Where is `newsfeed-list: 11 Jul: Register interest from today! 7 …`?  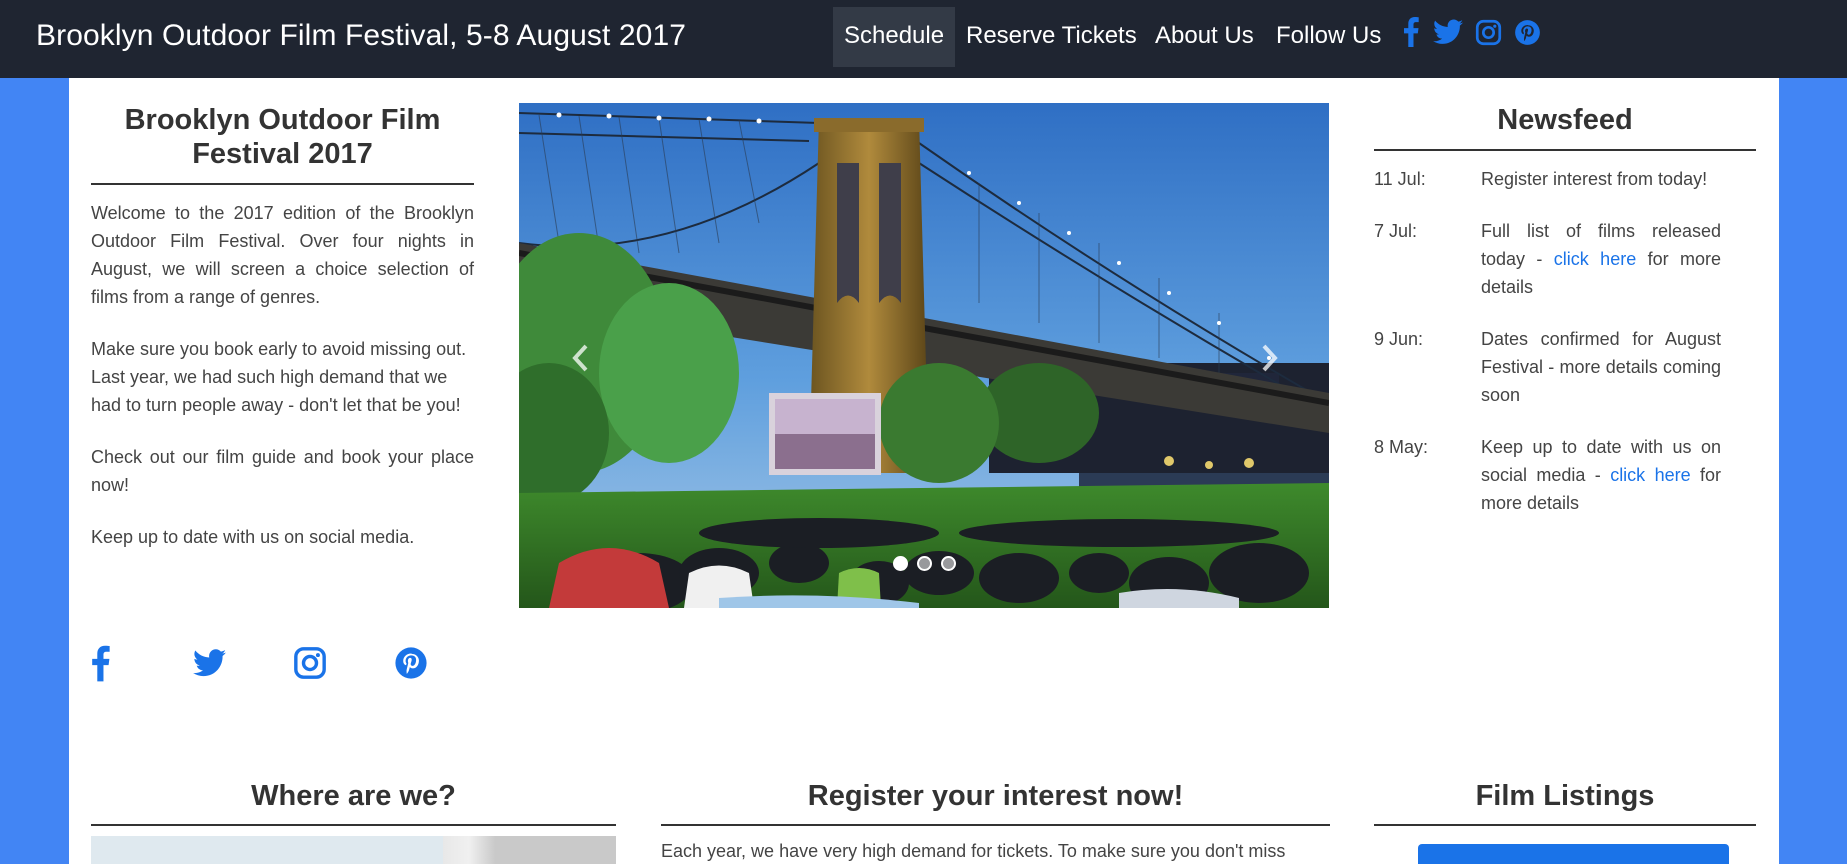
newsfeed-list: 11 Jul: Register interest from today! 7 … is located at coordinates (1565, 341).